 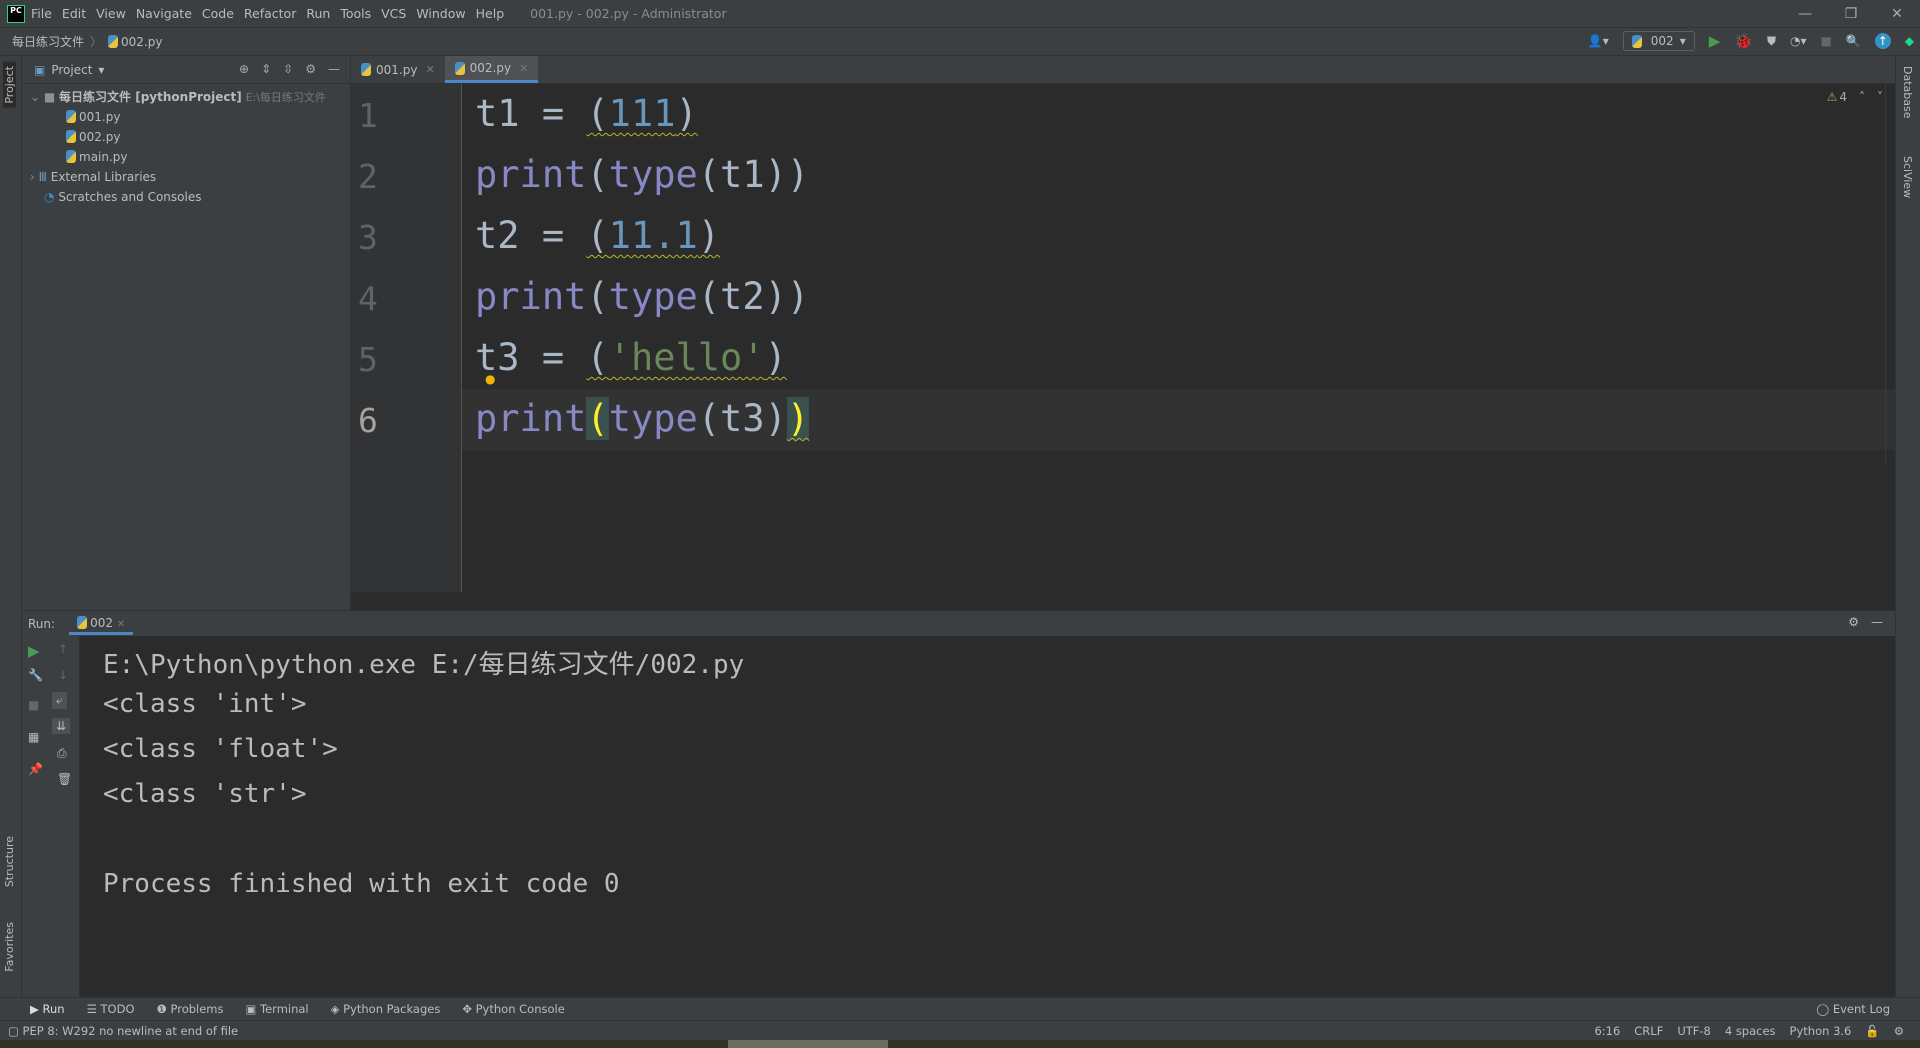 I want to click on python-interpreter: Python 3.6, so click(x=1821, y=1031).